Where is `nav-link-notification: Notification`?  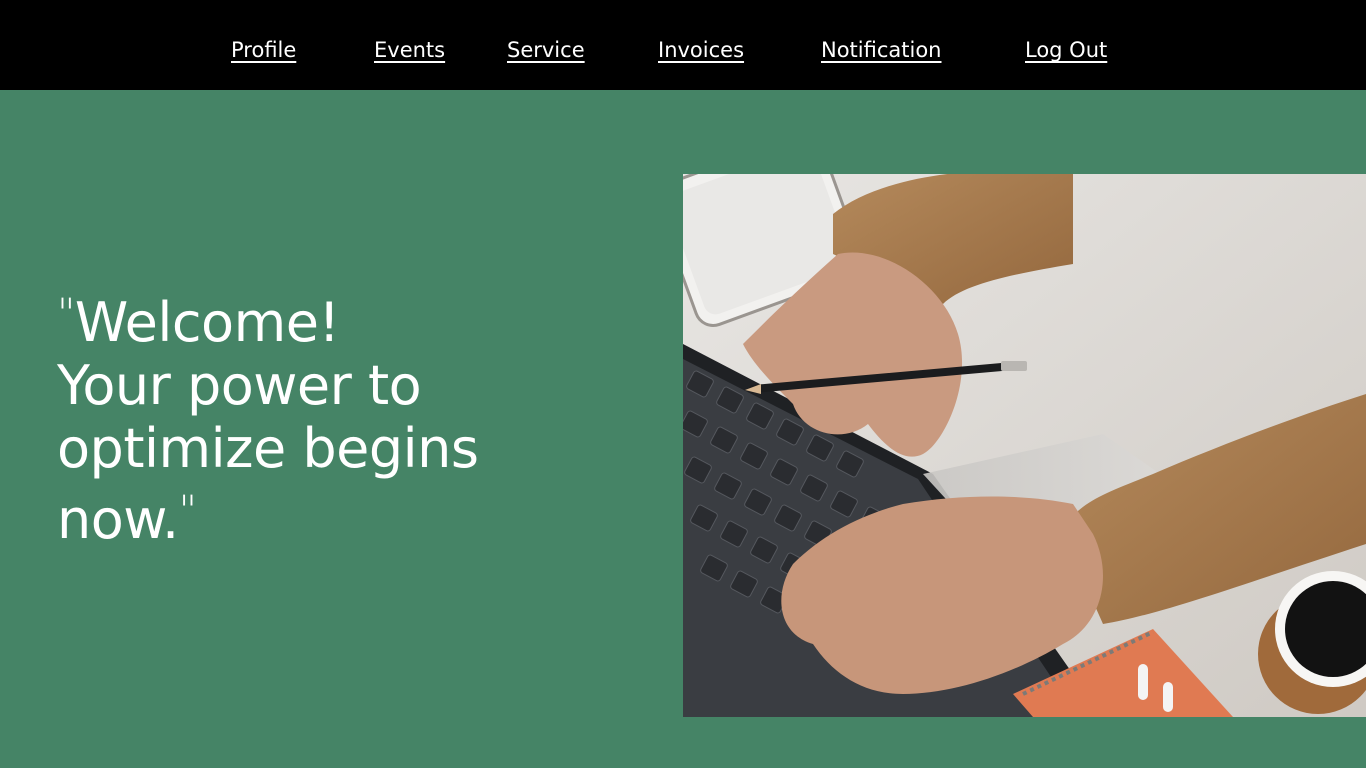
nav-link-notification: Notification is located at coordinates (881, 50).